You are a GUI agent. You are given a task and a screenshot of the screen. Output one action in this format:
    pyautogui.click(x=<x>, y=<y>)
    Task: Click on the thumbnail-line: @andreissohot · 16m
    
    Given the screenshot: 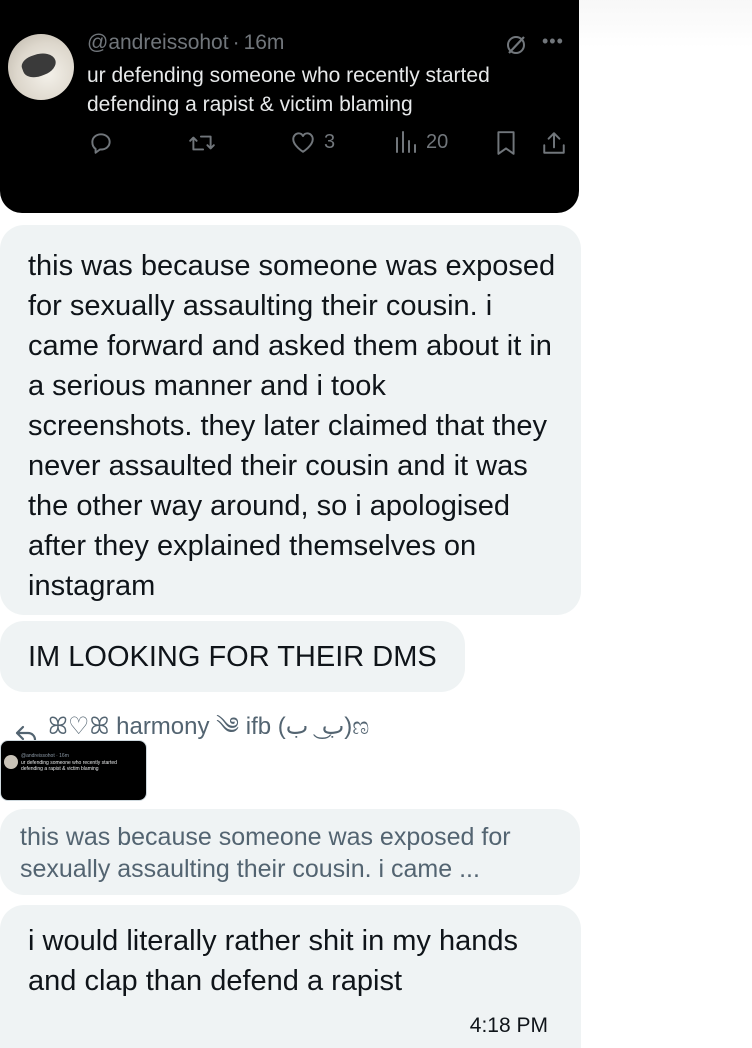 What is the action you would take?
    pyautogui.click(x=45, y=756)
    